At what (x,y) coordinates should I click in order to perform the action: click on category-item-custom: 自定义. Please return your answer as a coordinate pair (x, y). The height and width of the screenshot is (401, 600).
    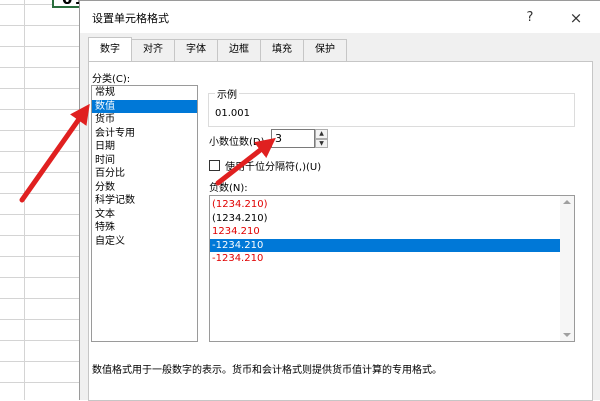
    Looking at the image, I should click on (144, 242).